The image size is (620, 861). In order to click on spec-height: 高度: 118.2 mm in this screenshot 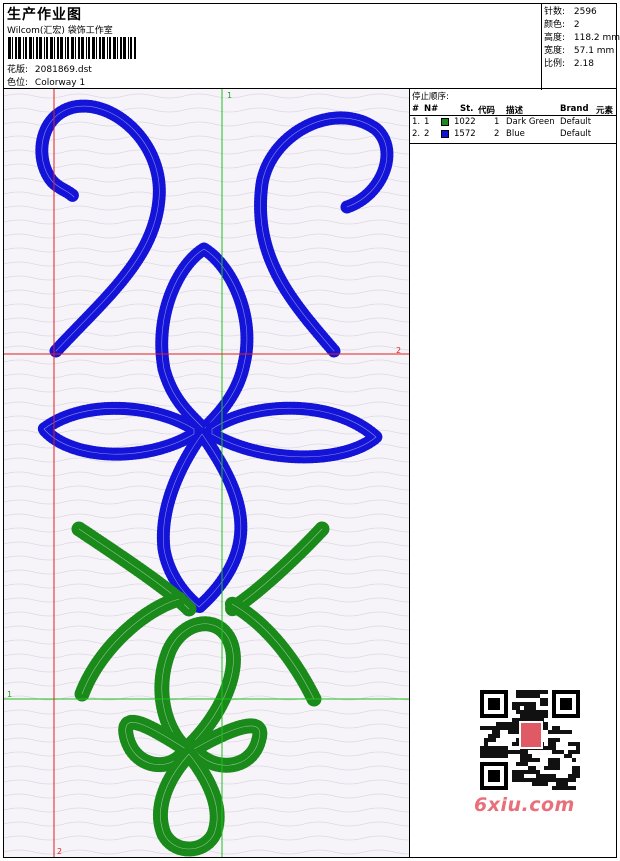, I will do `click(582, 38)`.